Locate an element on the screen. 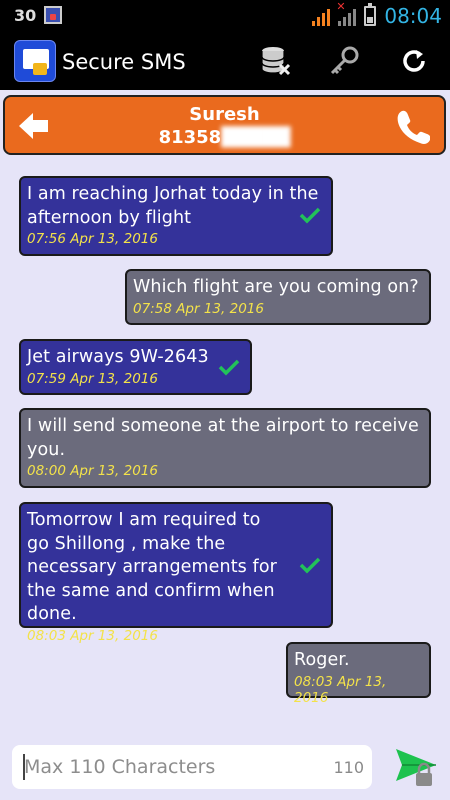 The height and width of the screenshot is (800, 450). message-text: Jet airways 9W-2643 is located at coordinates (118, 357).